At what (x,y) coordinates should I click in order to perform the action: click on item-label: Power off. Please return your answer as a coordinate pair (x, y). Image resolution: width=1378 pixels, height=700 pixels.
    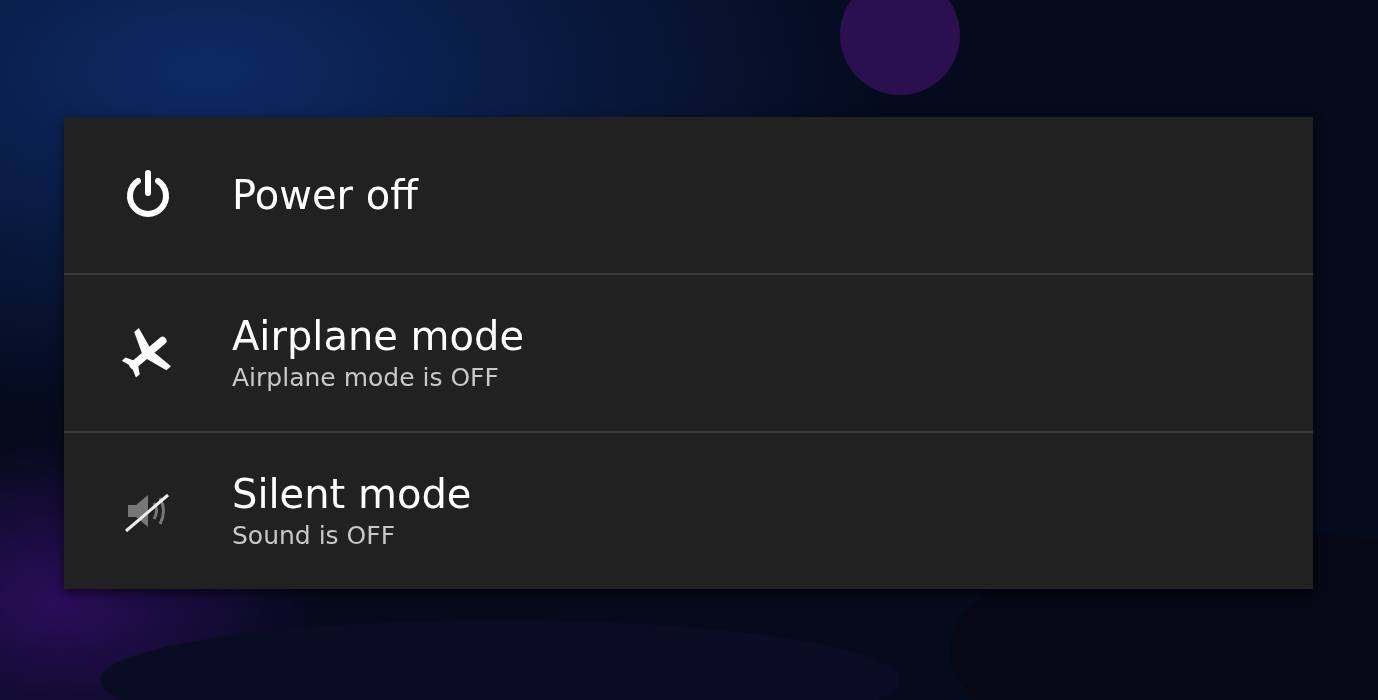
    Looking at the image, I should click on (325, 195).